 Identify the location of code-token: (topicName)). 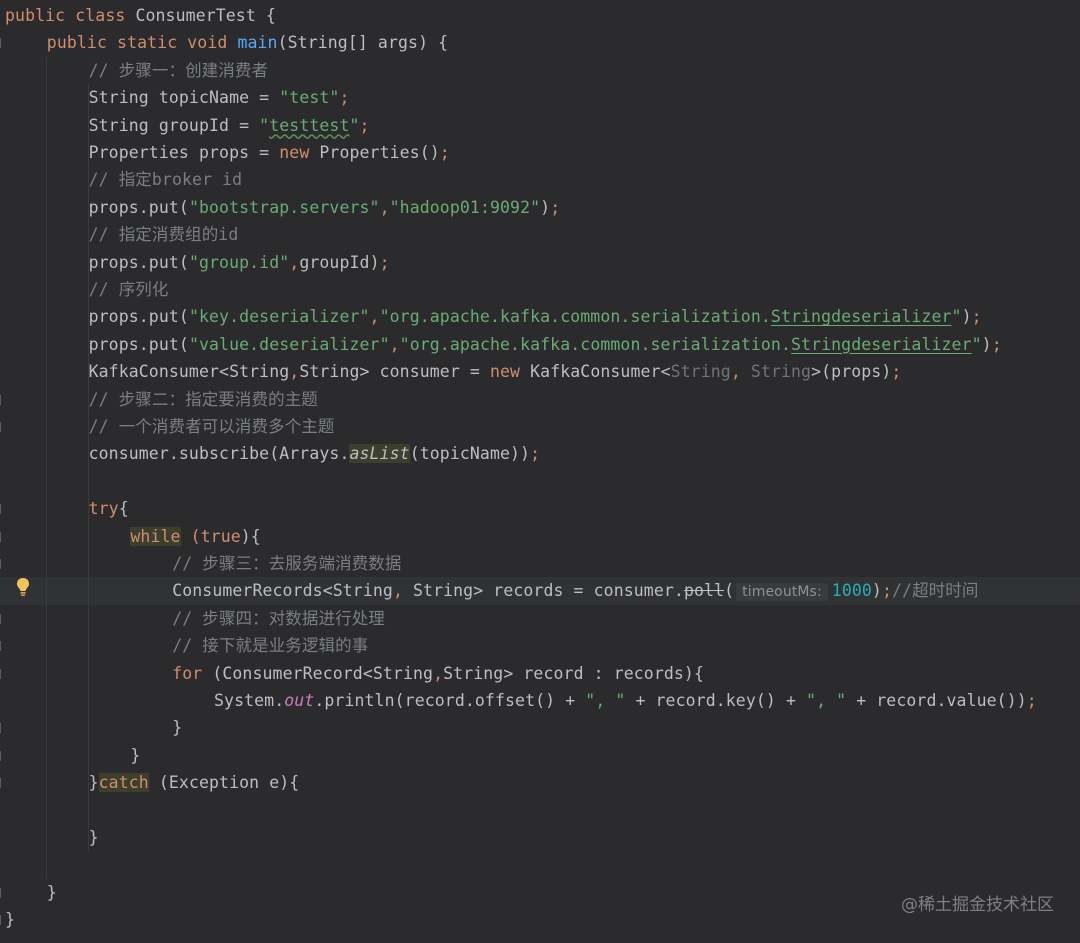
(470, 454).